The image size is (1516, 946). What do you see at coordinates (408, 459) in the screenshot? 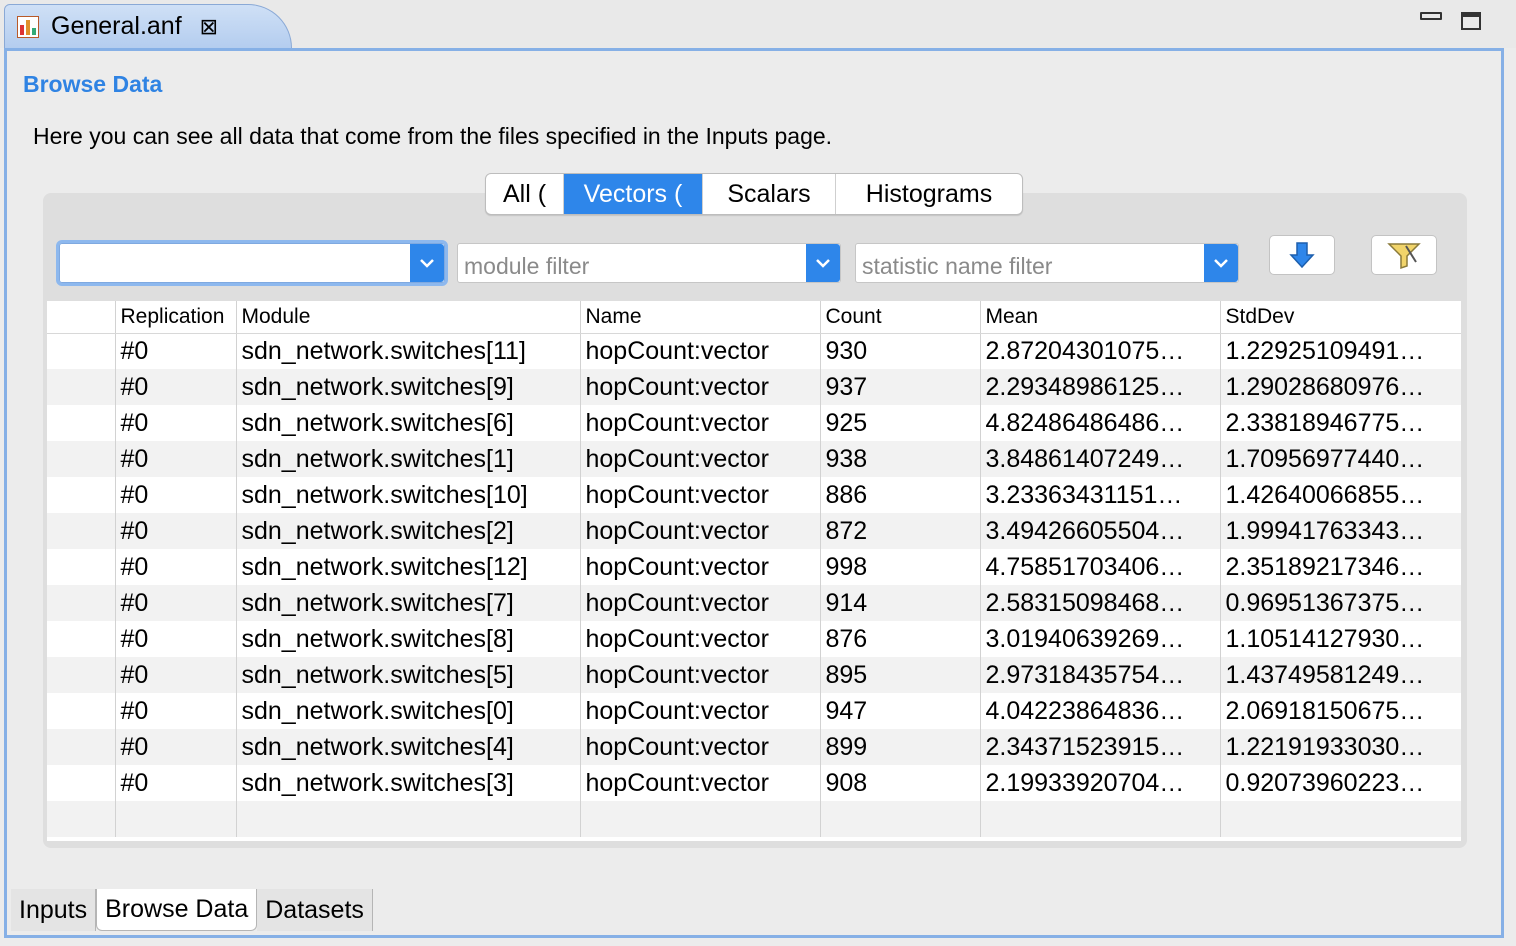
I see `cell-module: sdn_network.switches[1]` at bounding box center [408, 459].